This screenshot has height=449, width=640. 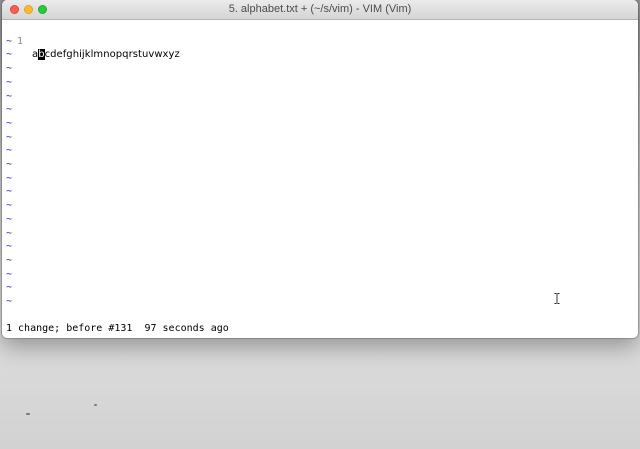 I want to click on window-title: 5. alphabet.txt + (~/s/vim) - VIM (Vim), so click(x=320, y=9).